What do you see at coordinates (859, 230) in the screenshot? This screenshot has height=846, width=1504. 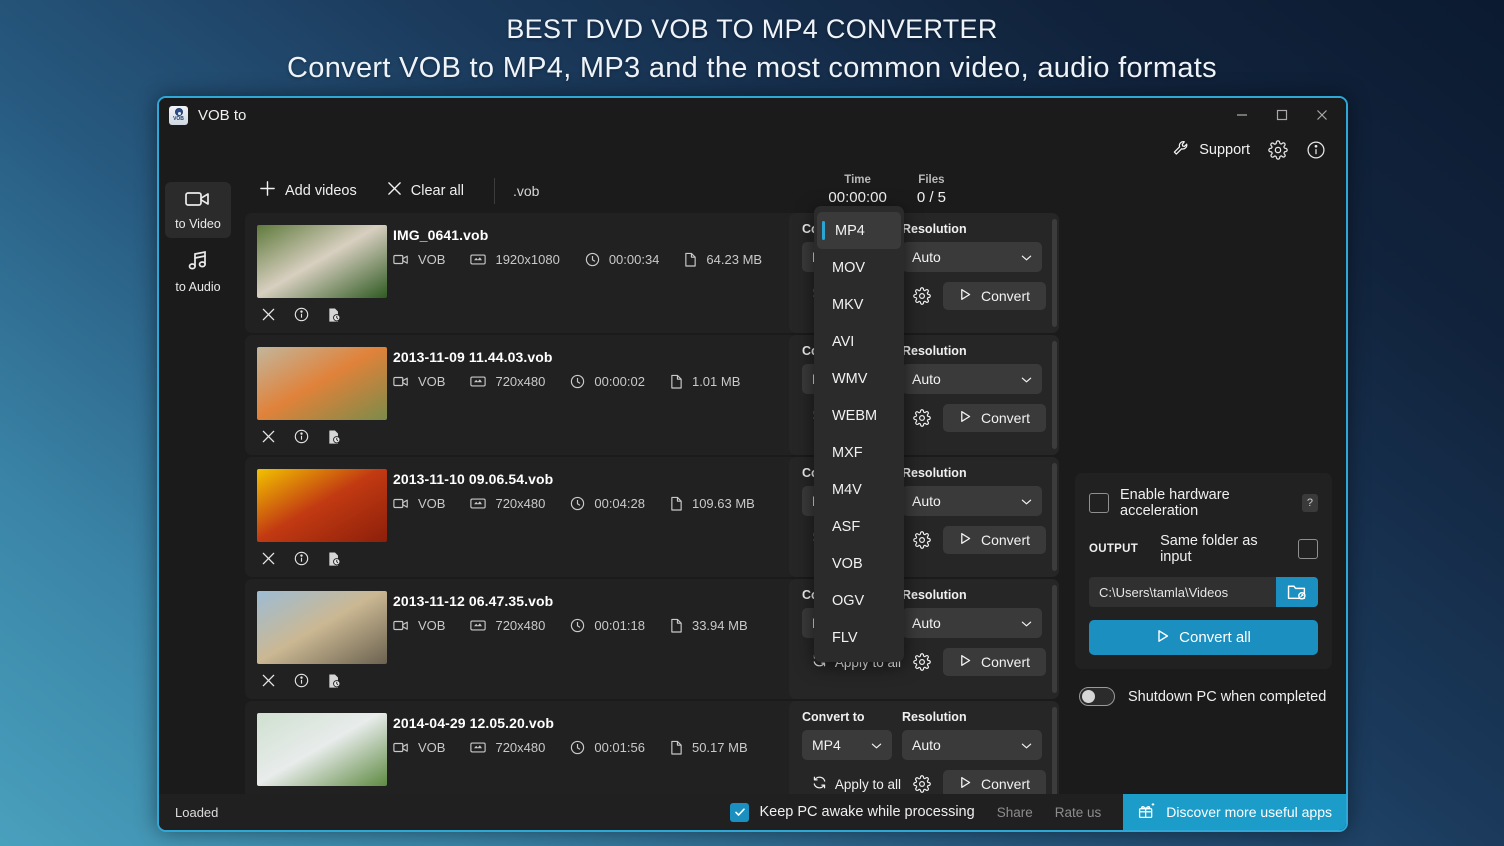 I see `dropdown-option-mp4: MP4` at bounding box center [859, 230].